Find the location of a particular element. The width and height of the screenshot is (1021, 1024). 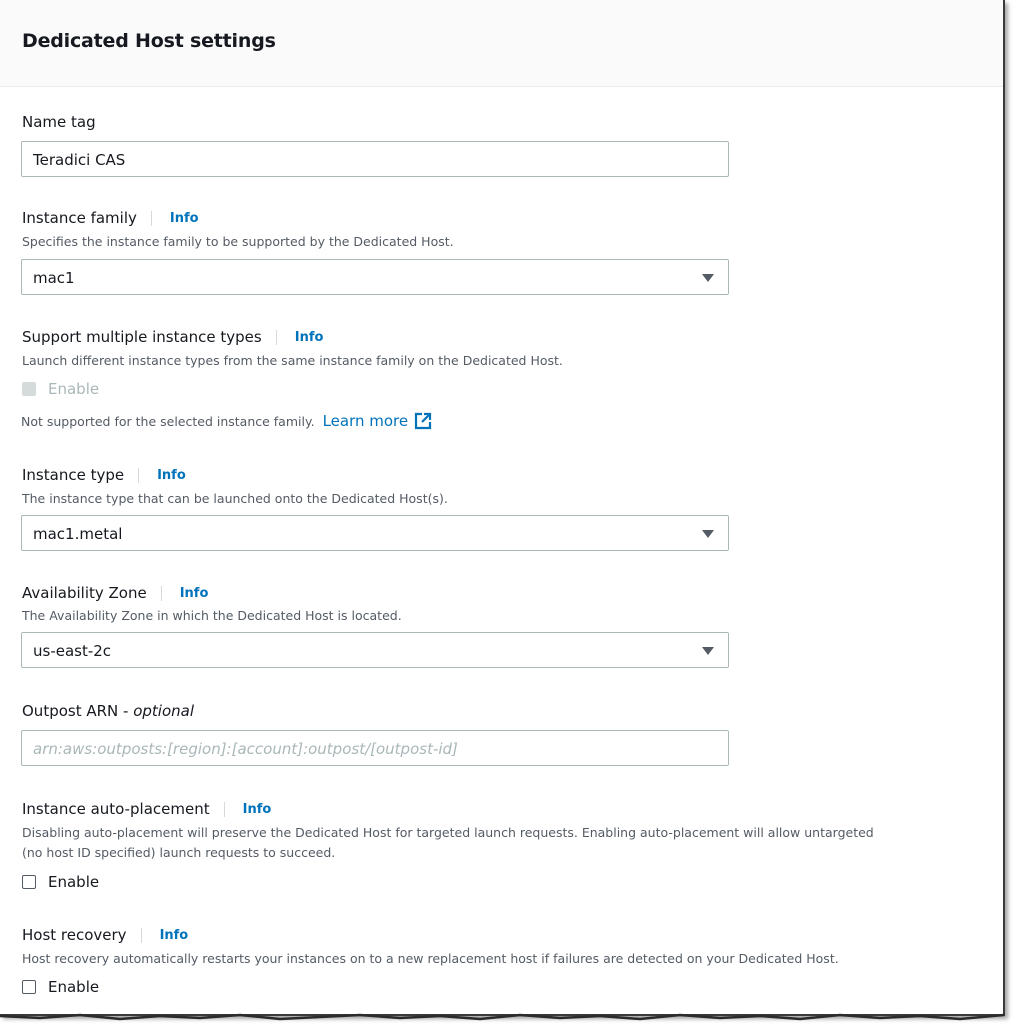

auto-placement-checkbox is located at coordinates (29, 882).